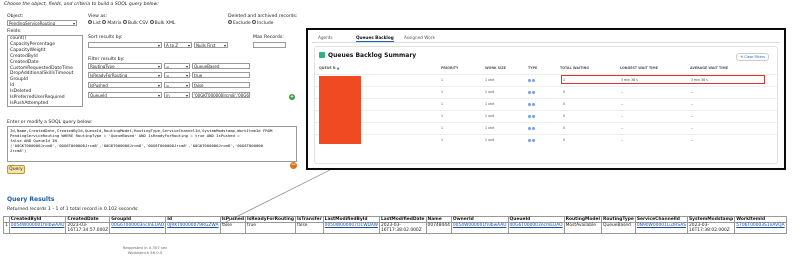 The image size is (800, 256). Describe the element at coordinates (329, 68) in the screenshot. I see `col-queue-name: QUEUE N ▲` at that location.